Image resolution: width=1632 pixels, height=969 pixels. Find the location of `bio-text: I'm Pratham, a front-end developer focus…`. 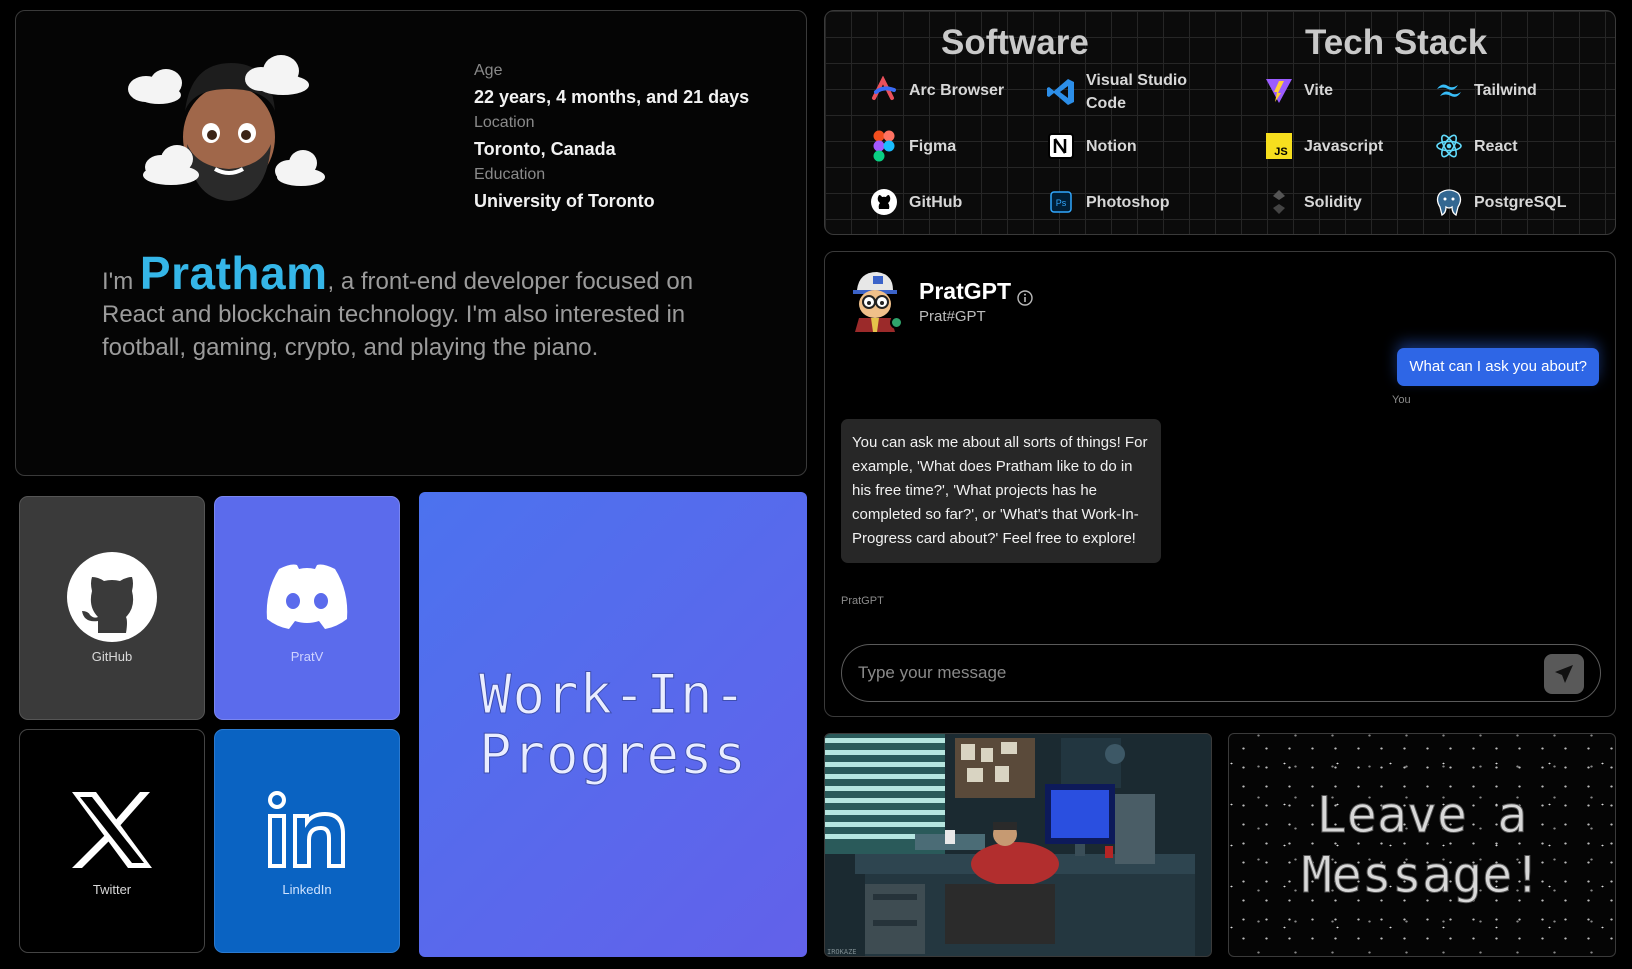

bio-text: I'm Pratham, a front-end developer focus… is located at coordinates (422, 307).